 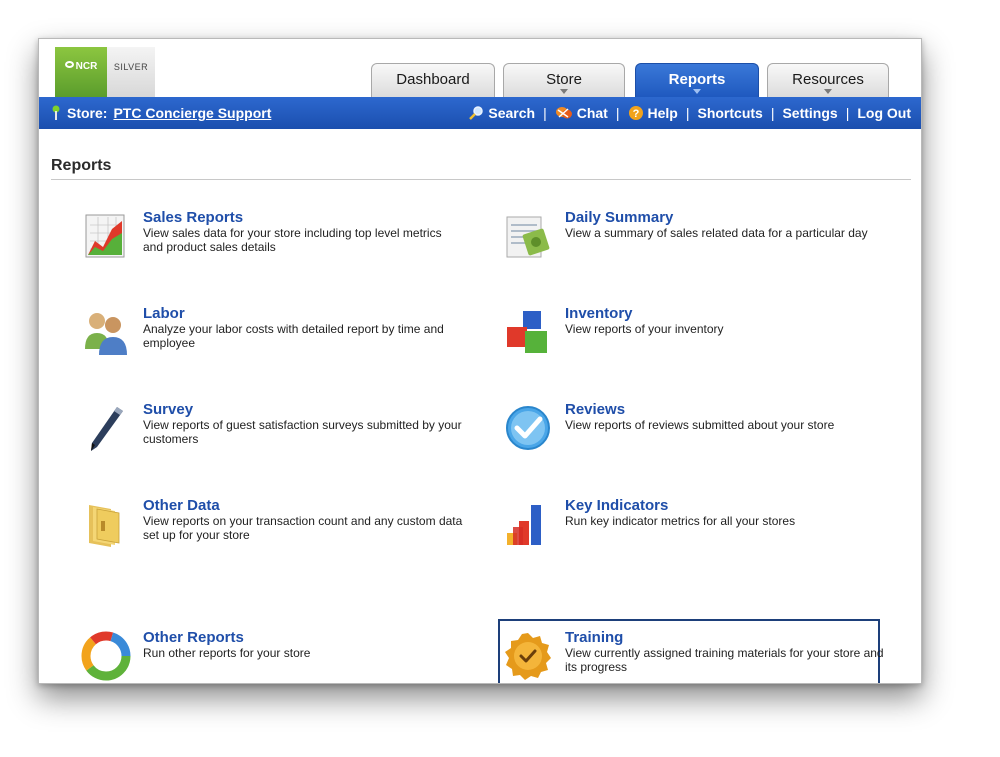 I want to click on silver-logo: SILVER, so click(x=131, y=72).